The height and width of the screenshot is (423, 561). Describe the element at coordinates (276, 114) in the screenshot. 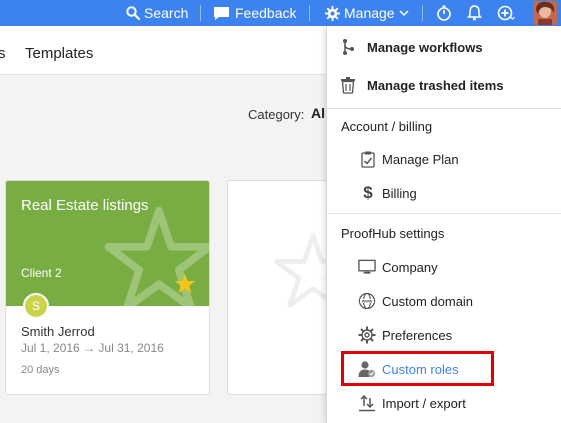

I see `category-filter-label: Category:` at that location.